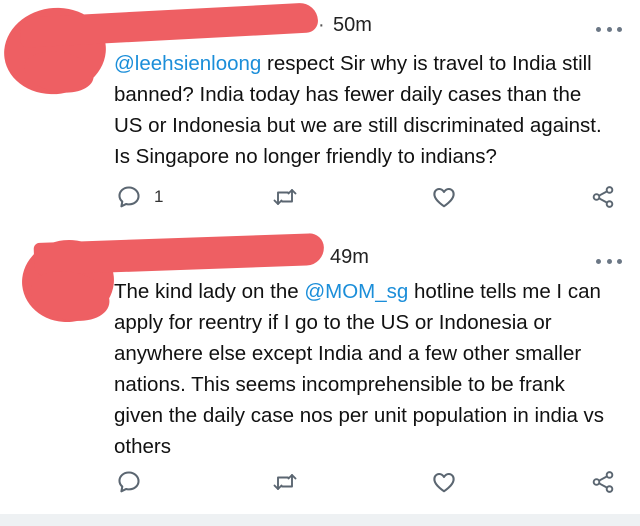 Image resolution: width=640 pixels, height=526 pixels. Describe the element at coordinates (356, 291) in the screenshot. I see `mention-link: @MOM_sg` at that location.